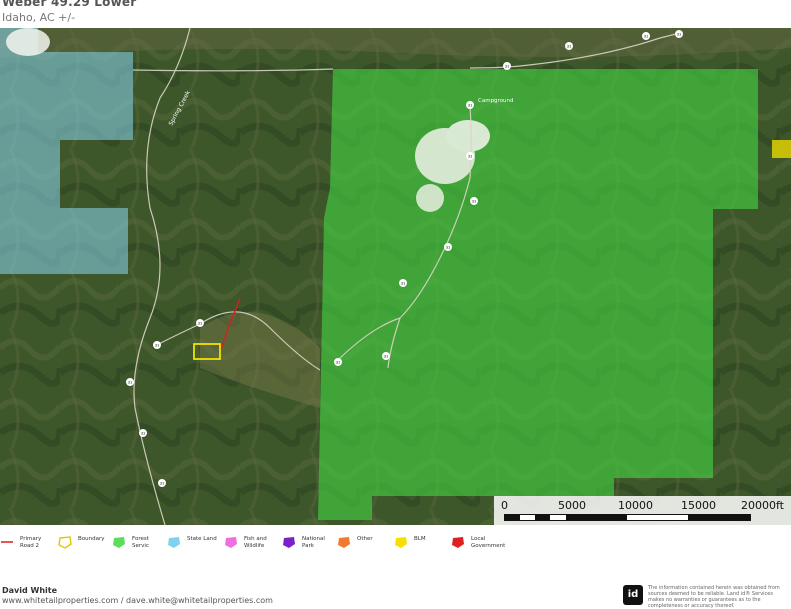 The width and height of the screenshot is (791, 609). I want to click on scale-bar: 0 5000 10000 15000 20000ft, so click(642, 510).